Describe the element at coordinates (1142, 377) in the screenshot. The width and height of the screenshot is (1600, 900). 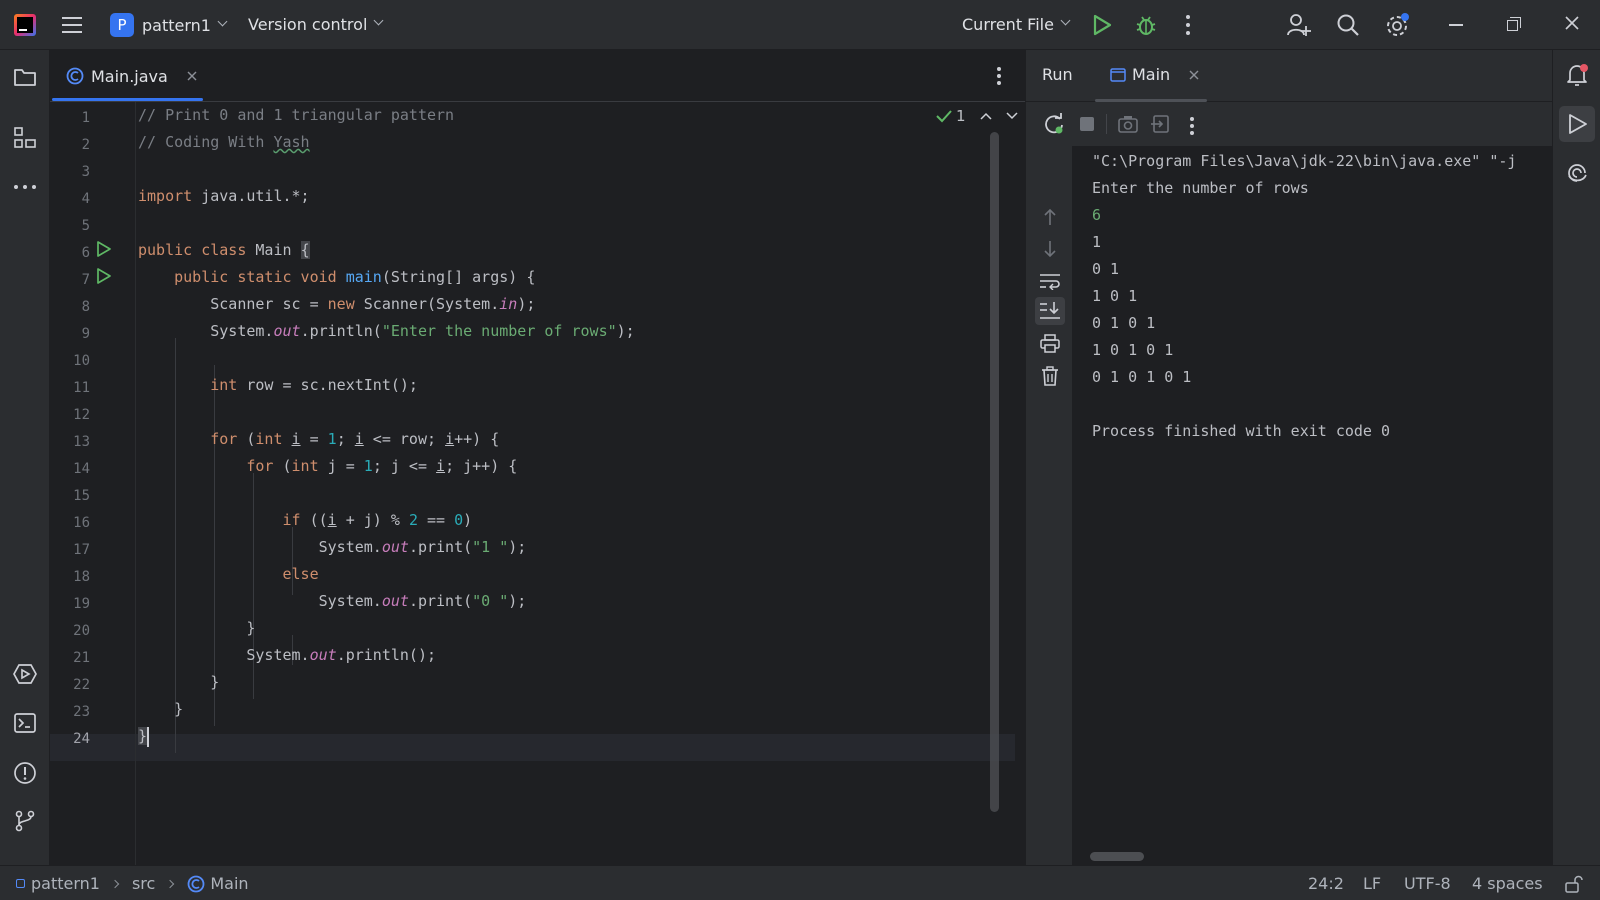
I see `console-line: 0 1 0 1 0 1` at that location.